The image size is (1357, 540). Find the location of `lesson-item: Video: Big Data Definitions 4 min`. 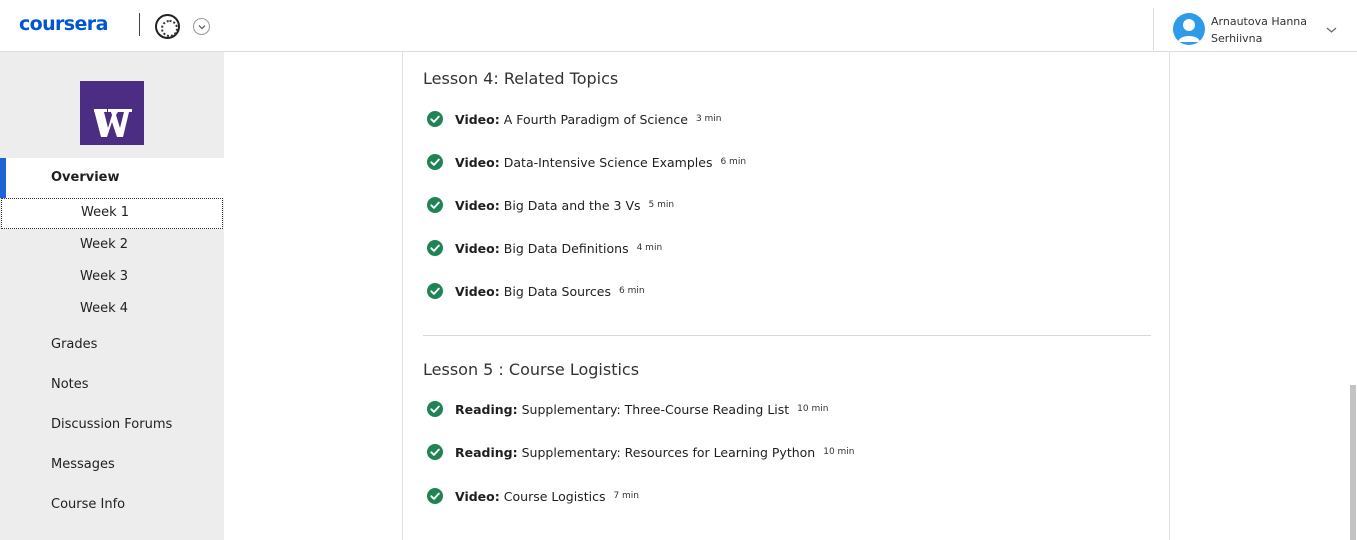

lesson-item: Video: Big Data Definitions 4 min is located at coordinates (544, 248).